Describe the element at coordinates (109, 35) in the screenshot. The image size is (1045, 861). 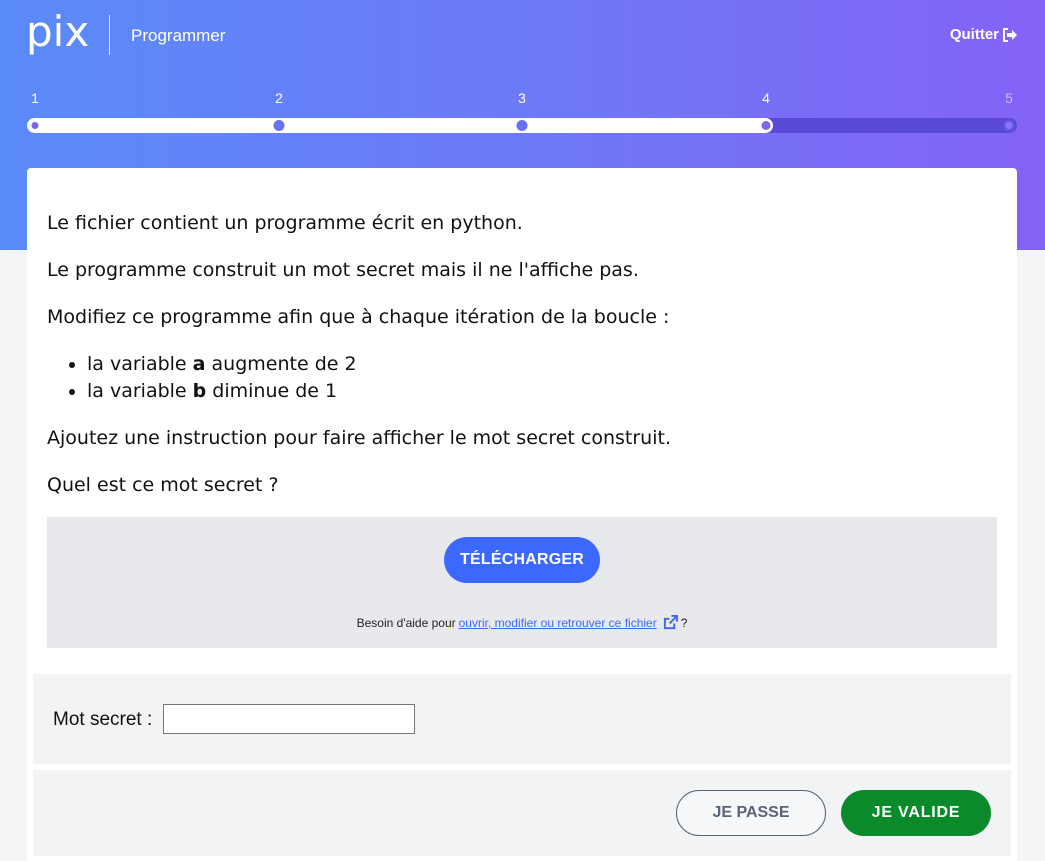
I see `logo-divider` at that location.